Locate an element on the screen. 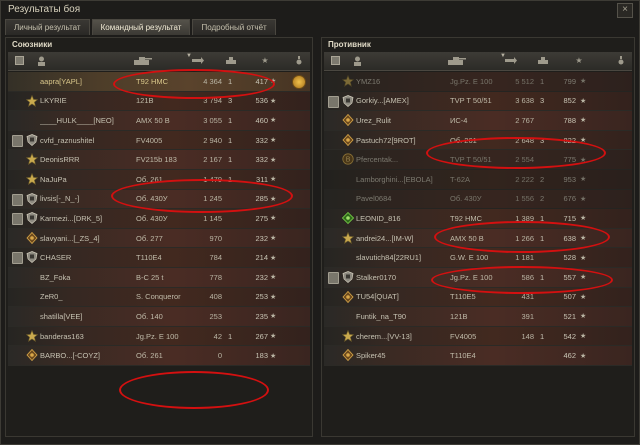 This screenshot has width=640, height=445. player-damage: 4 364 is located at coordinates (212, 81).